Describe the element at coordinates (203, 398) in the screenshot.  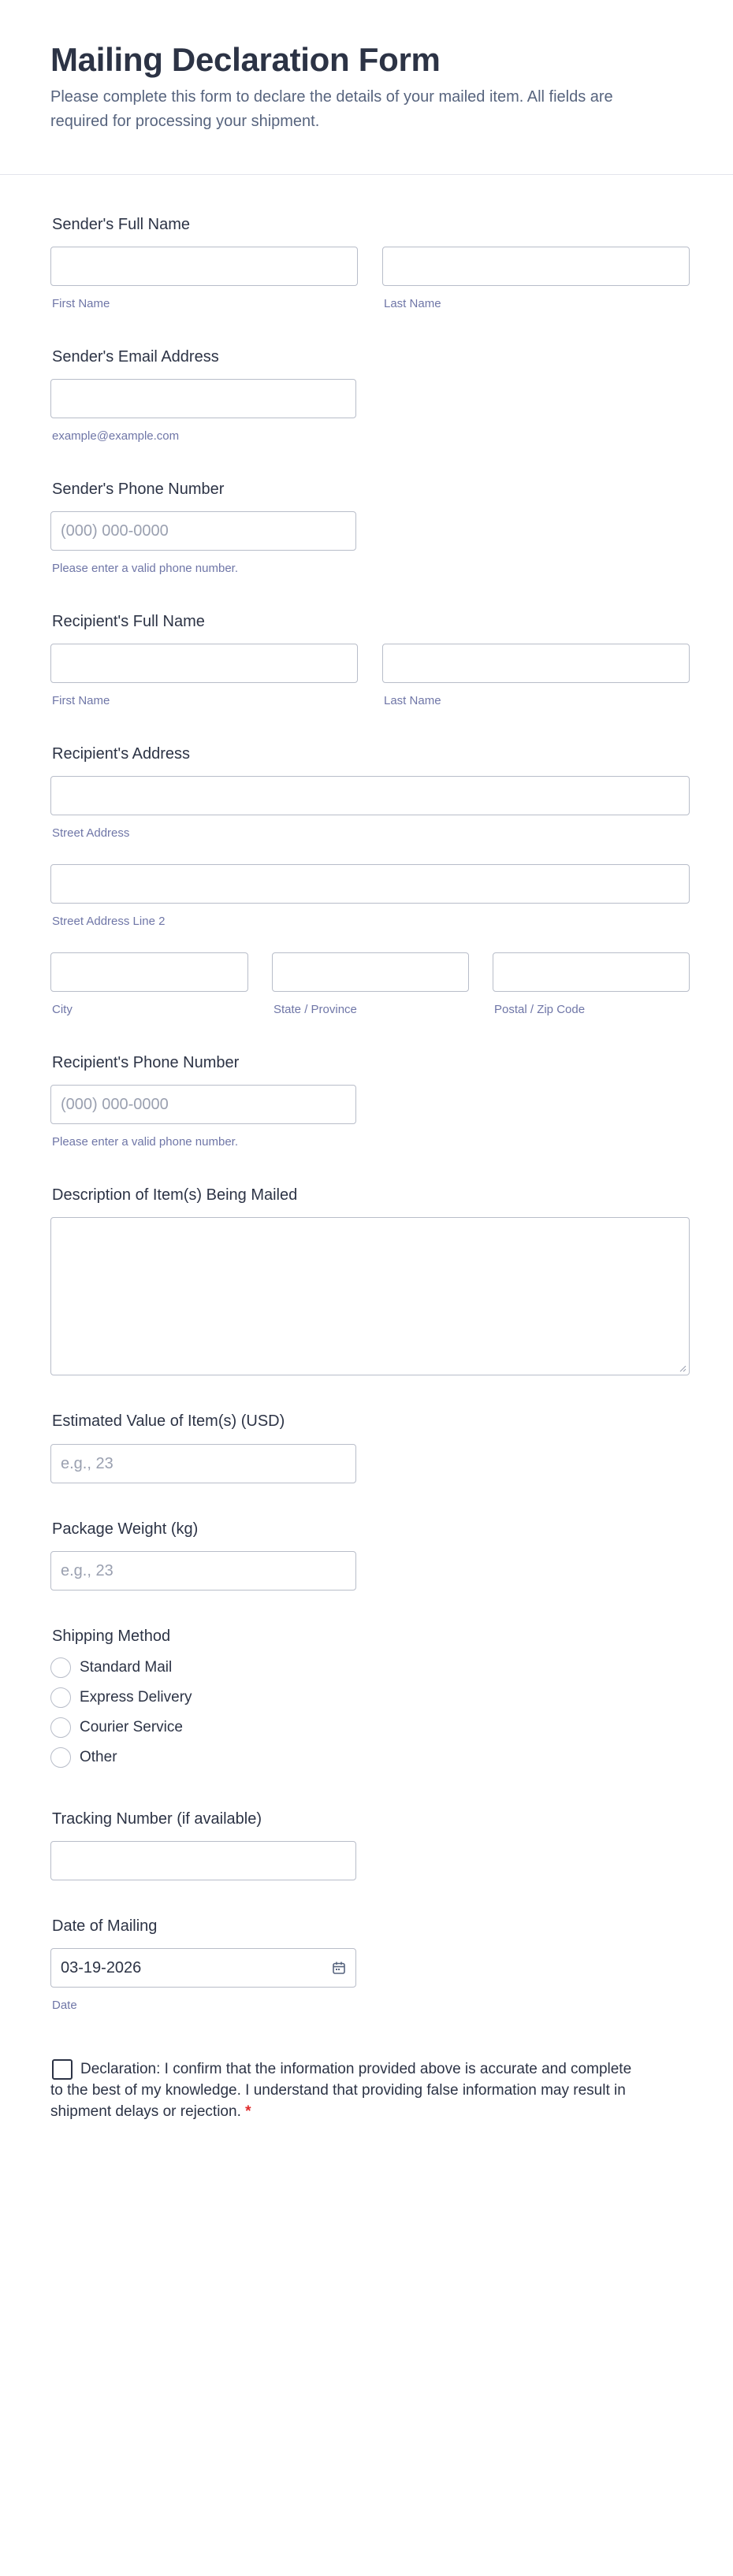
I see `sender-email-input` at that location.